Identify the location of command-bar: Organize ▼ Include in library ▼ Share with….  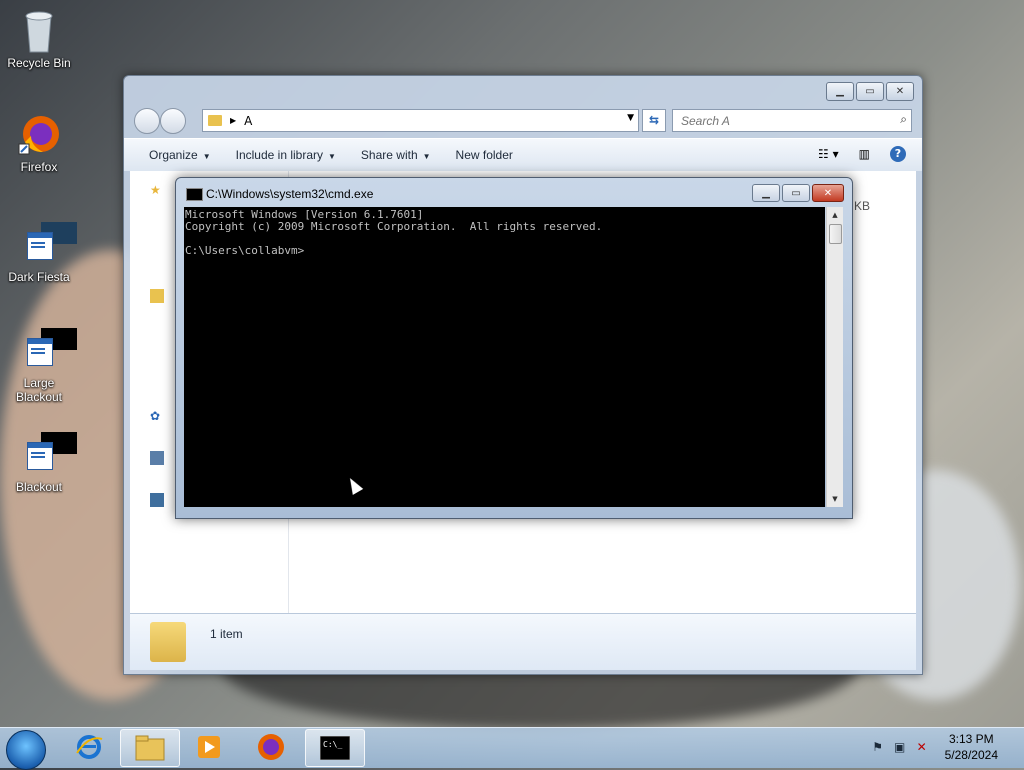
(523, 154).